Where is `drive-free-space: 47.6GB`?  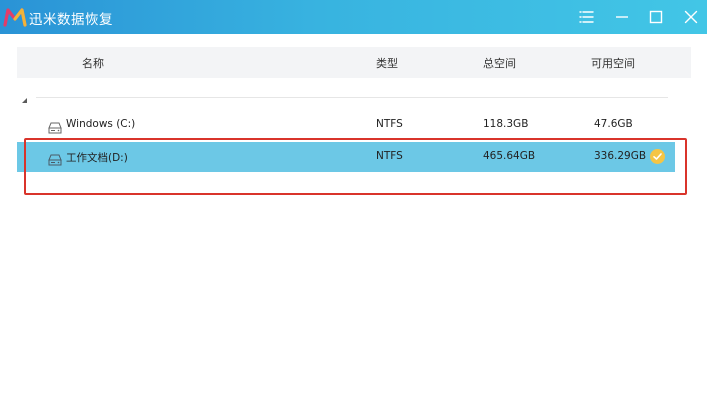 drive-free-space: 47.6GB is located at coordinates (613, 124).